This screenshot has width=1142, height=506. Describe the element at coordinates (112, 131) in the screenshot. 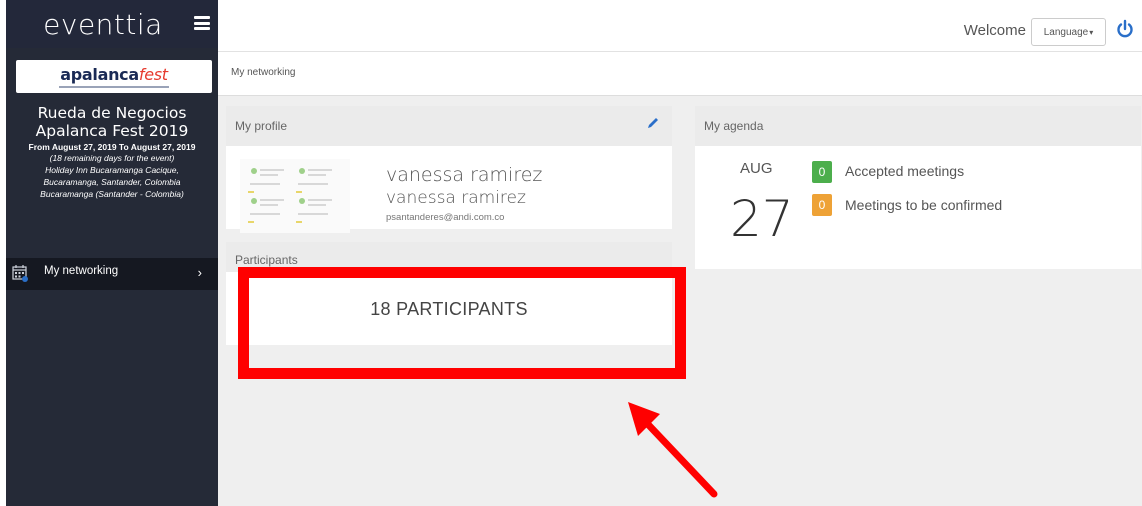

I see `event-title-line2: Apalanca Fest 2019` at that location.